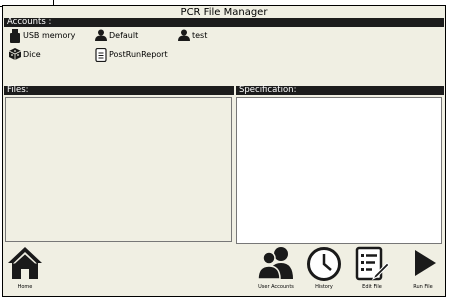  Describe the element at coordinates (15, 36) in the screenshot. I see `usb-memory-icon` at that location.